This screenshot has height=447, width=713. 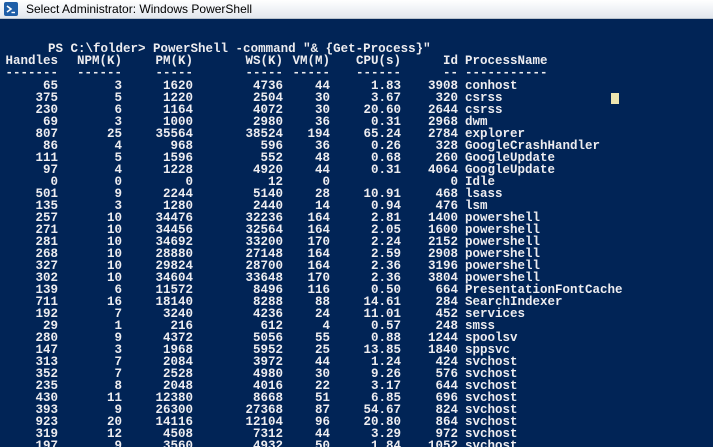 I want to click on process-cell: svchost, so click(x=491, y=443).